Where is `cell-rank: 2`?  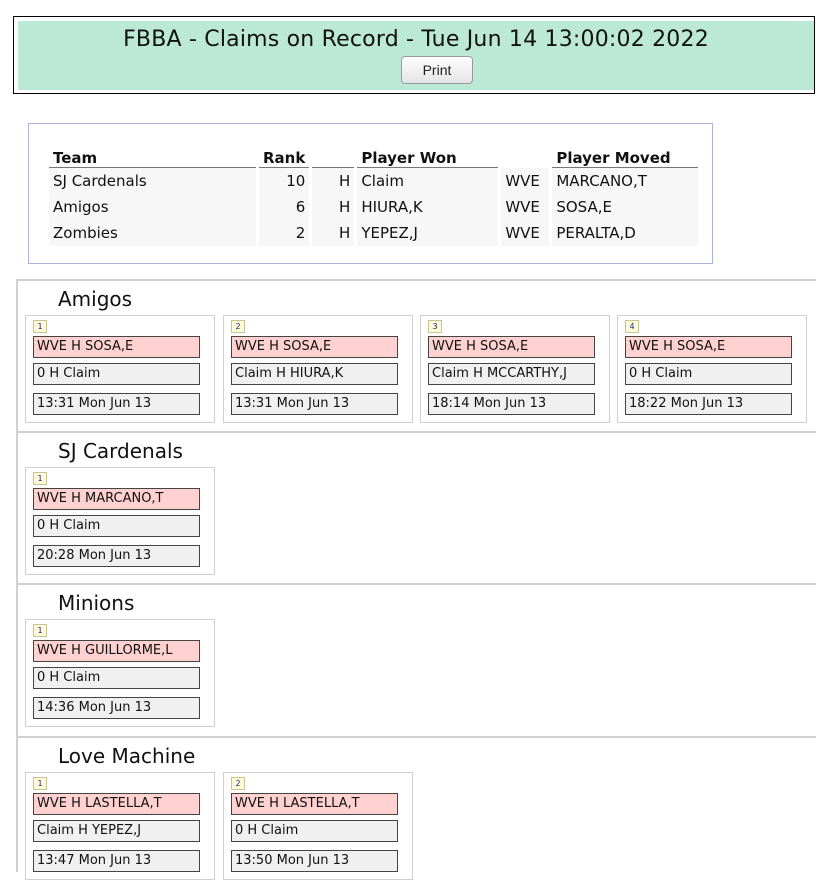 cell-rank: 2 is located at coordinates (284, 233).